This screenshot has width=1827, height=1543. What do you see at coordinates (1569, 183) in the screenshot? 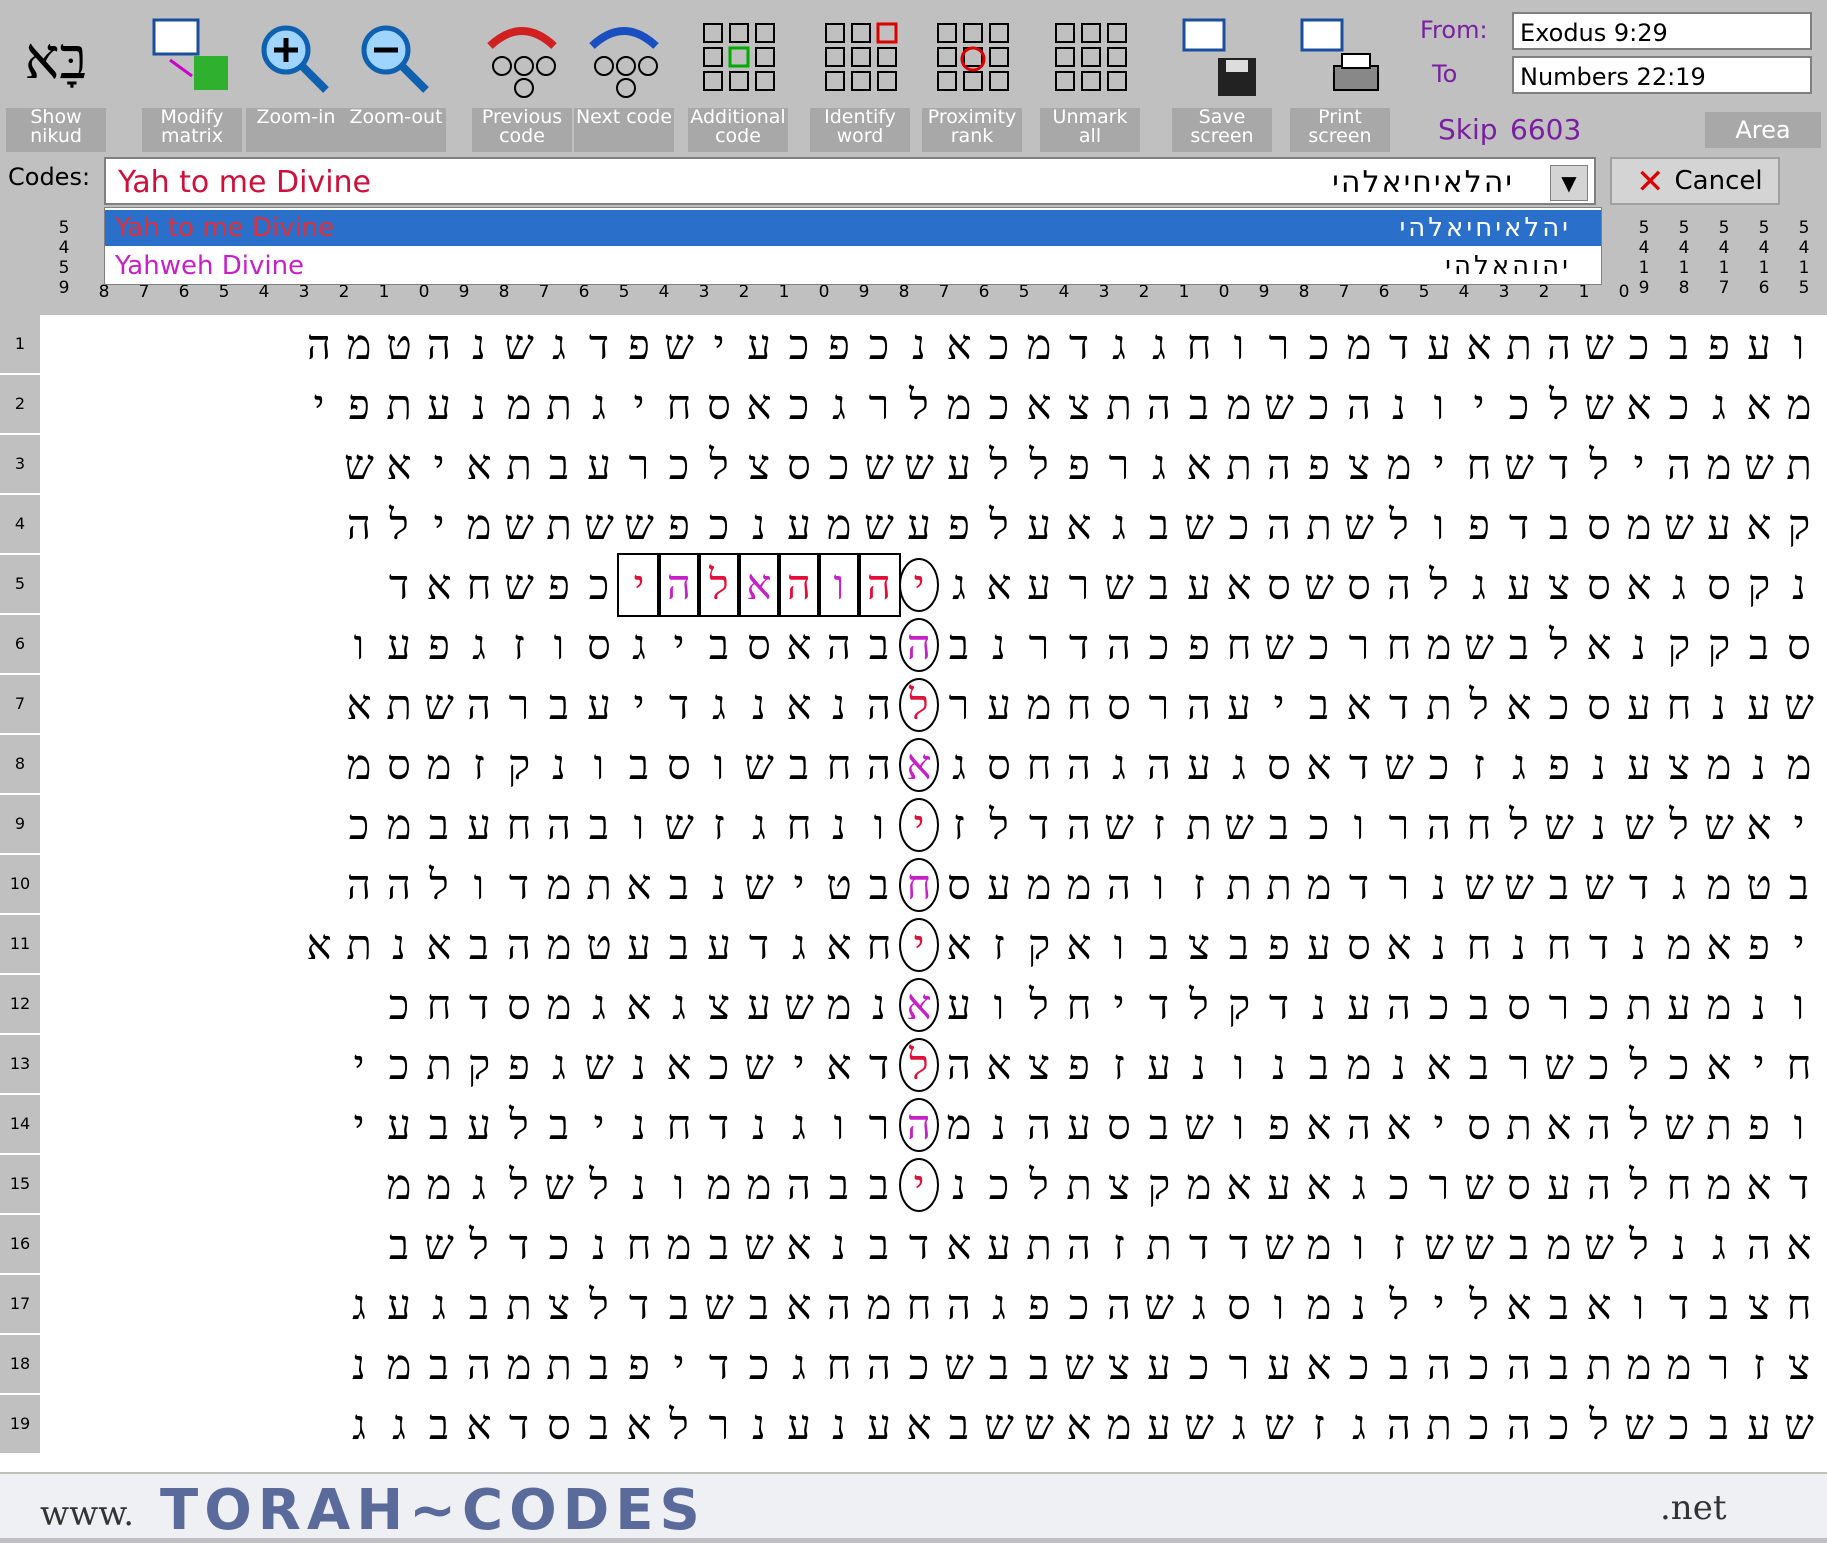
I see `dropdown-arrow-icon: ▼` at bounding box center [1569, 183].